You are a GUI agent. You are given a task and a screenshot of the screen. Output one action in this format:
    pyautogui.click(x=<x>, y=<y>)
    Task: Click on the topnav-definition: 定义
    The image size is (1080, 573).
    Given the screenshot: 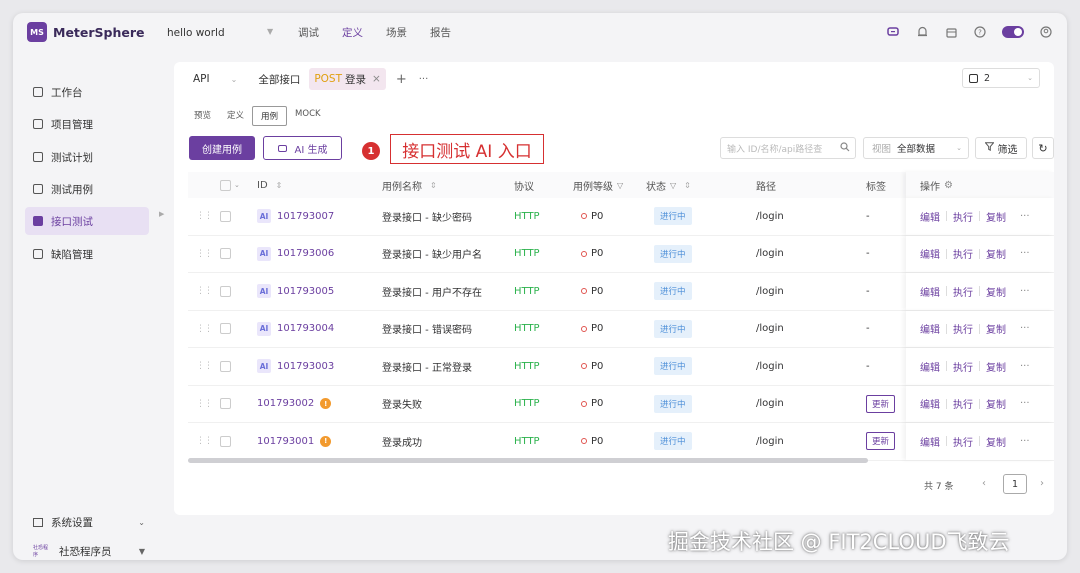 What is the action you would take?
    pyautogui.click(x=352, y=32)
    